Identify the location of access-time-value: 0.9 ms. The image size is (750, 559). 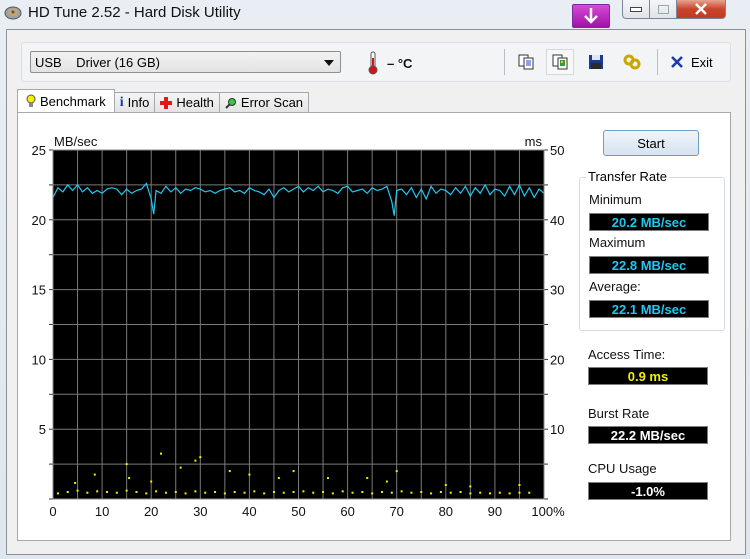
(648, 376).